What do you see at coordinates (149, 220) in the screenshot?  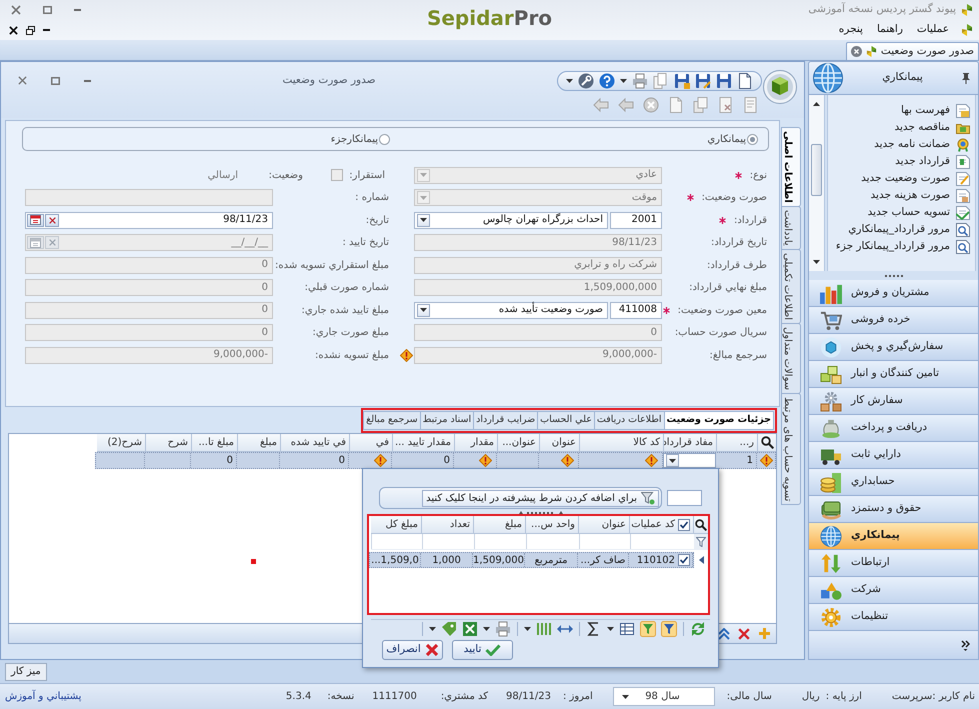 I see `date-field: 98/11/23` at bounding box center [149, 220].